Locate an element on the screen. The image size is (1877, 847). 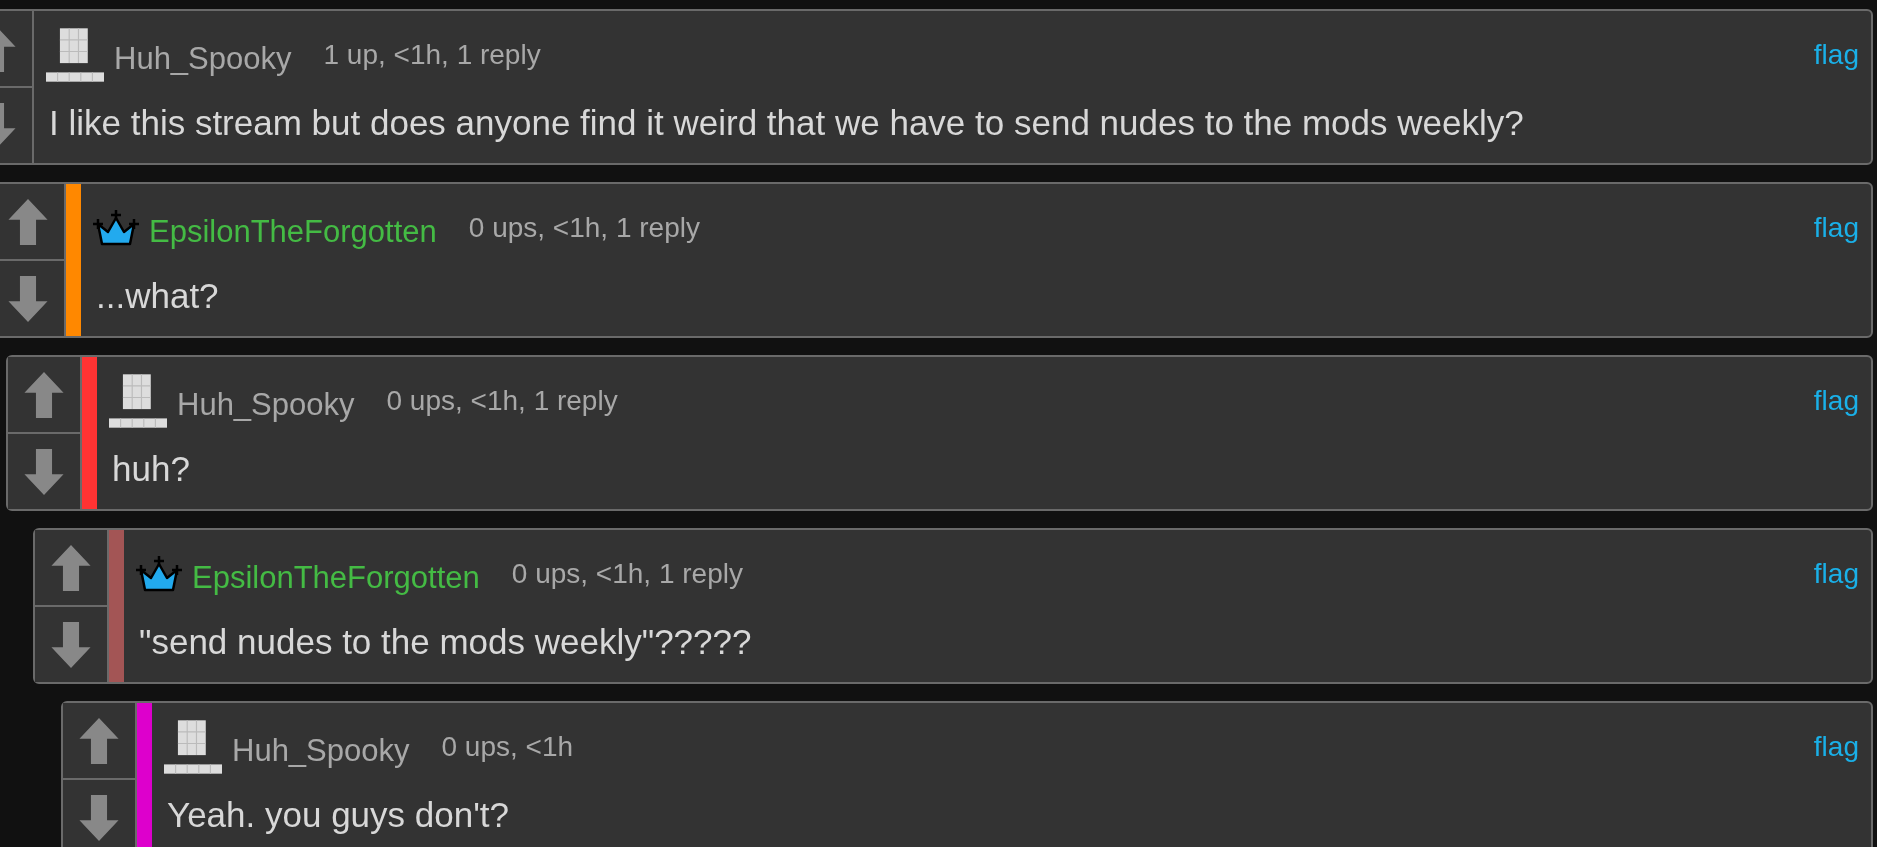
comment-meta: 1 up, <1h, 1 reply is located at coordinates (432, 55).